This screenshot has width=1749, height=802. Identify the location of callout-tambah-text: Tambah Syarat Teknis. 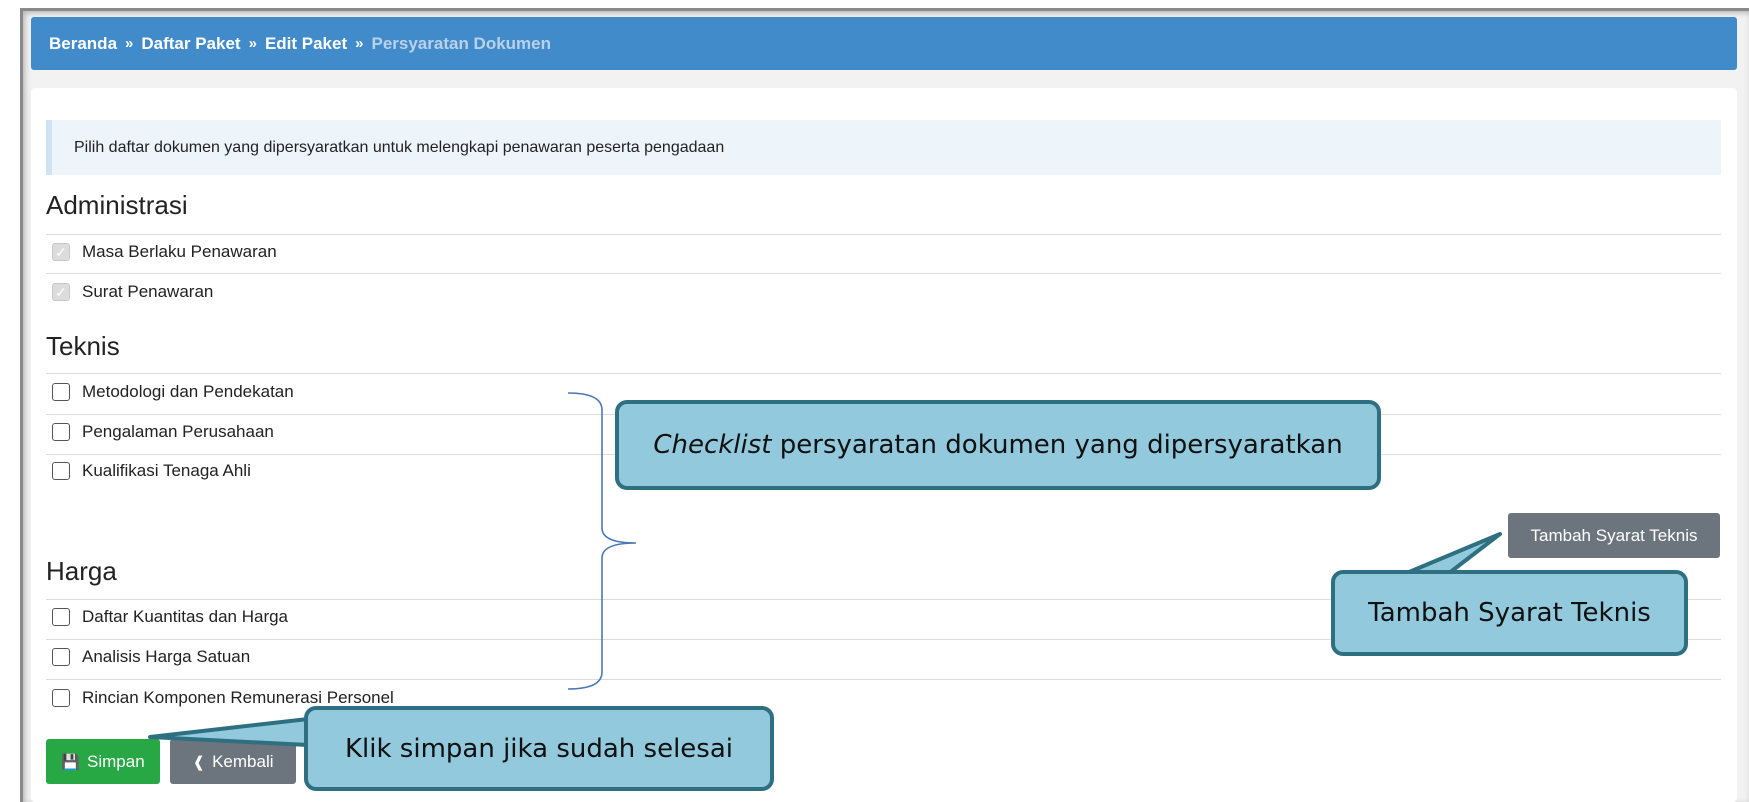
(1509, 613).